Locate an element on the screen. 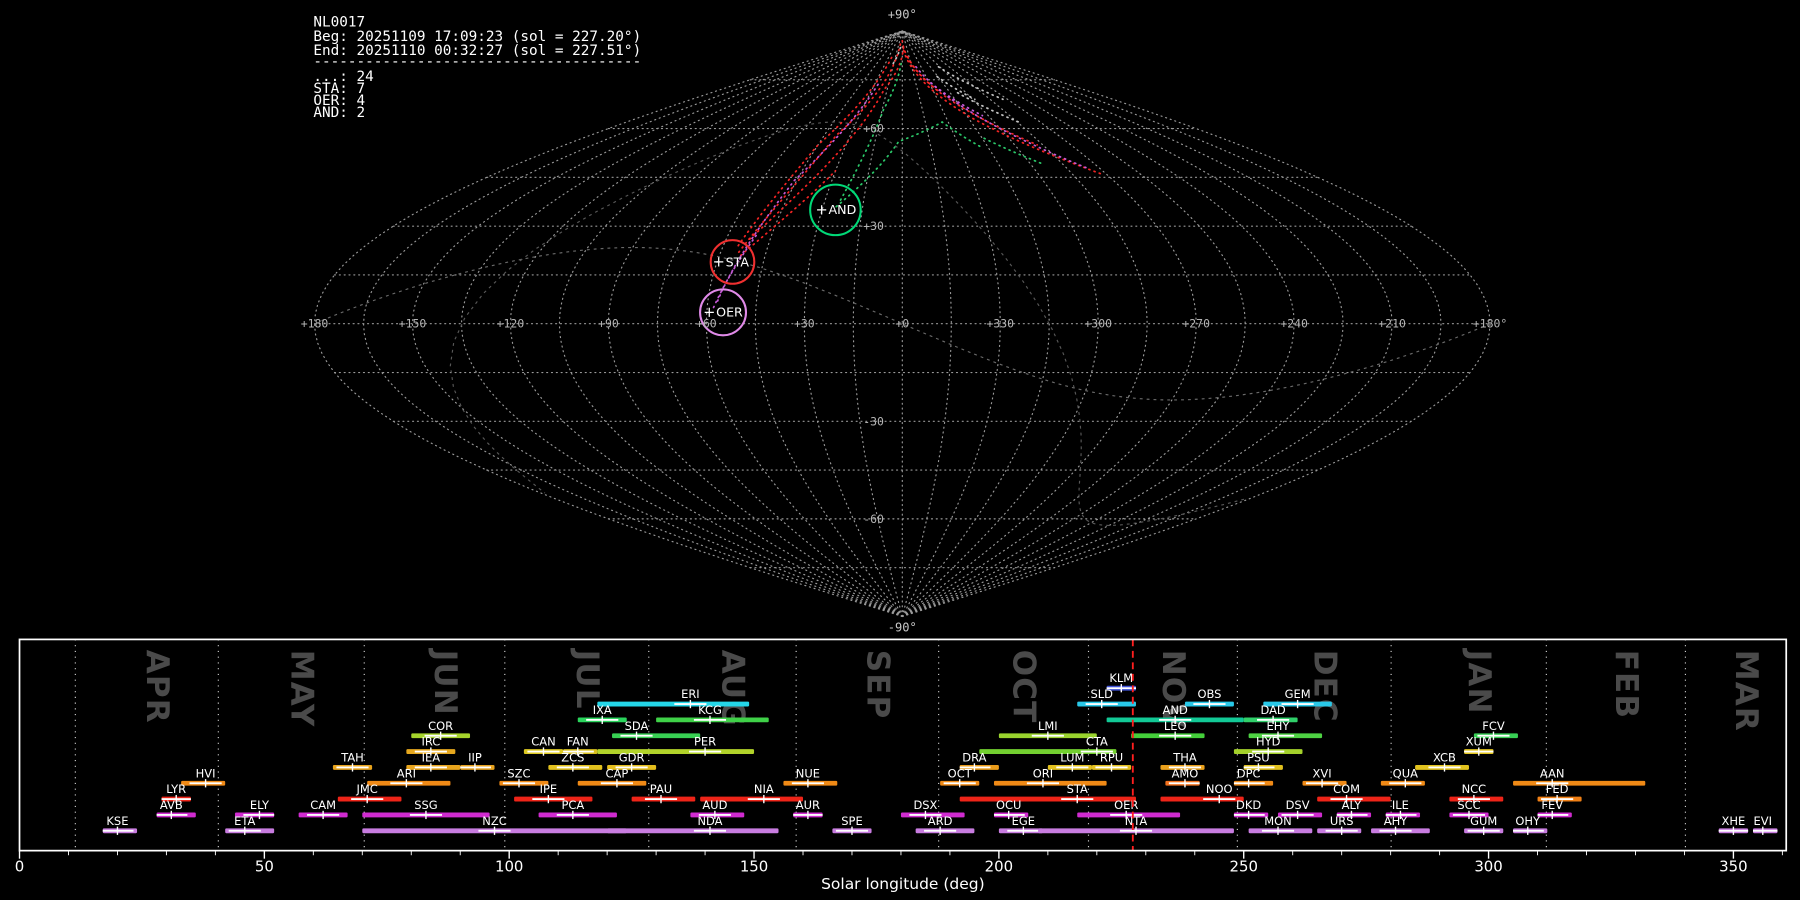  shower-code-label: DSV is located at coordinates (1298, 805).